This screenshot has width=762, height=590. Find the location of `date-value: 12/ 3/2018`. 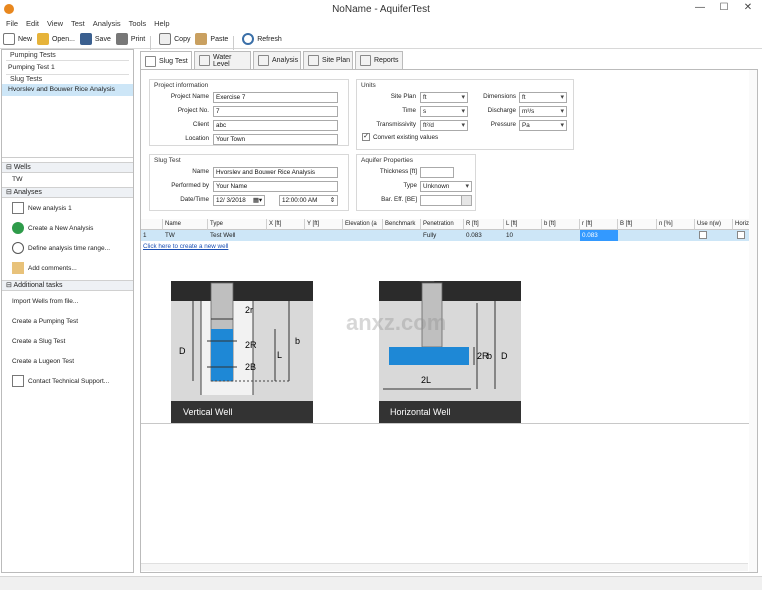

date-value: 12/ 3/2018 is located at coordinates (231, 200).